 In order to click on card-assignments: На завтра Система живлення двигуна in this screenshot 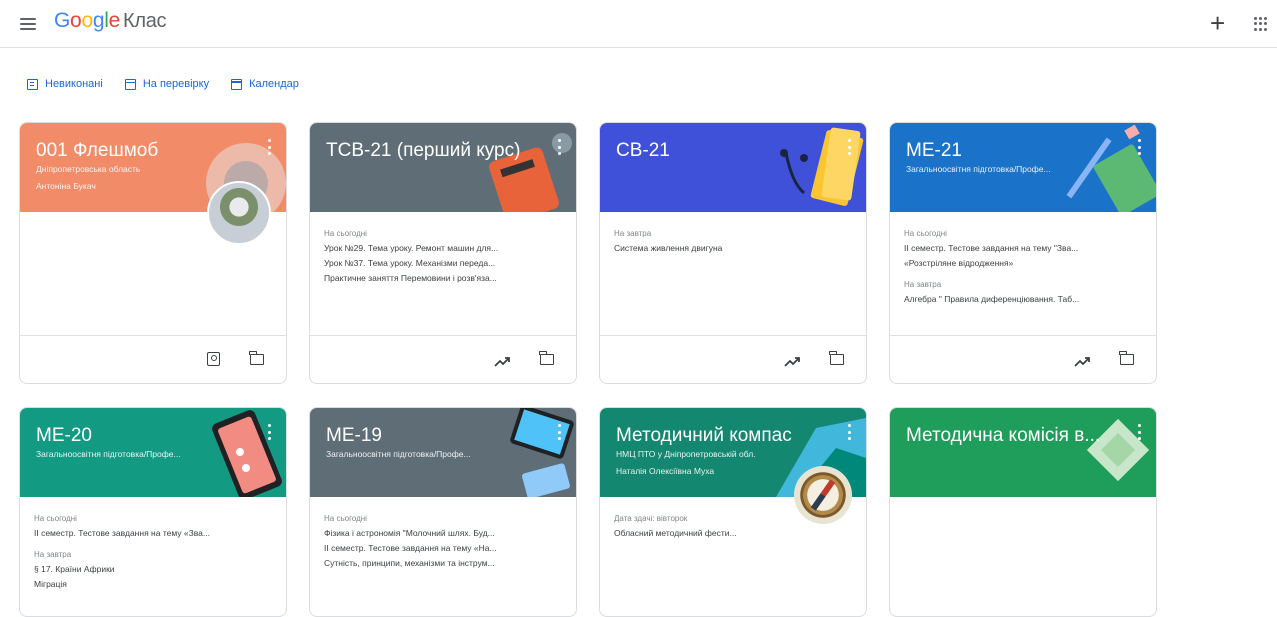, I will do `click(733, 234)`.